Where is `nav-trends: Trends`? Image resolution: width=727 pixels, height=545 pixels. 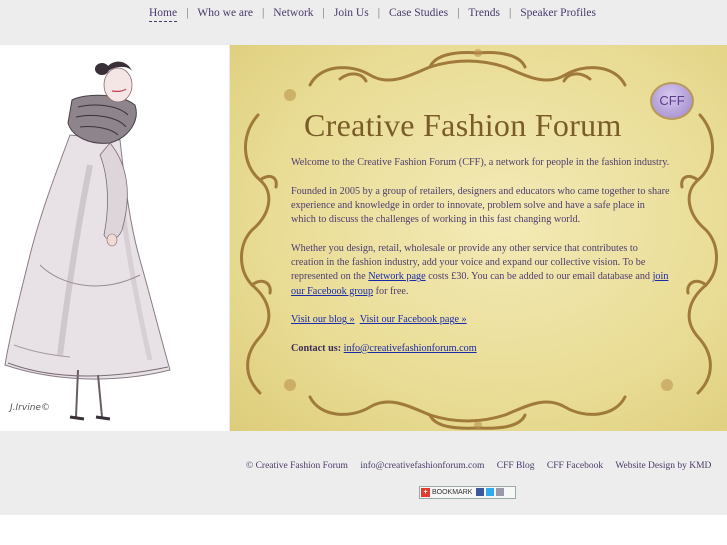
nav-trends: Trends is located at coordinates (484, 13).